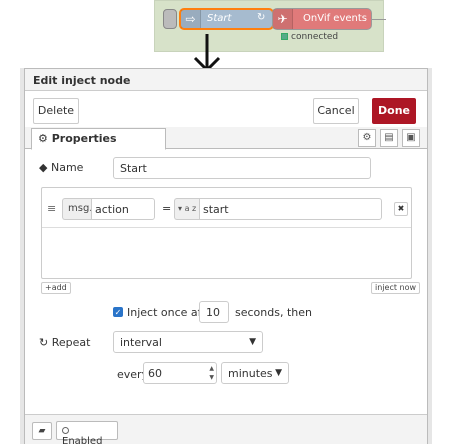 This screenshot has height=447, width=474. Describe the element at coordinates (219, 18) in the screenshot. I see `inject-node-label: Start` at that location.